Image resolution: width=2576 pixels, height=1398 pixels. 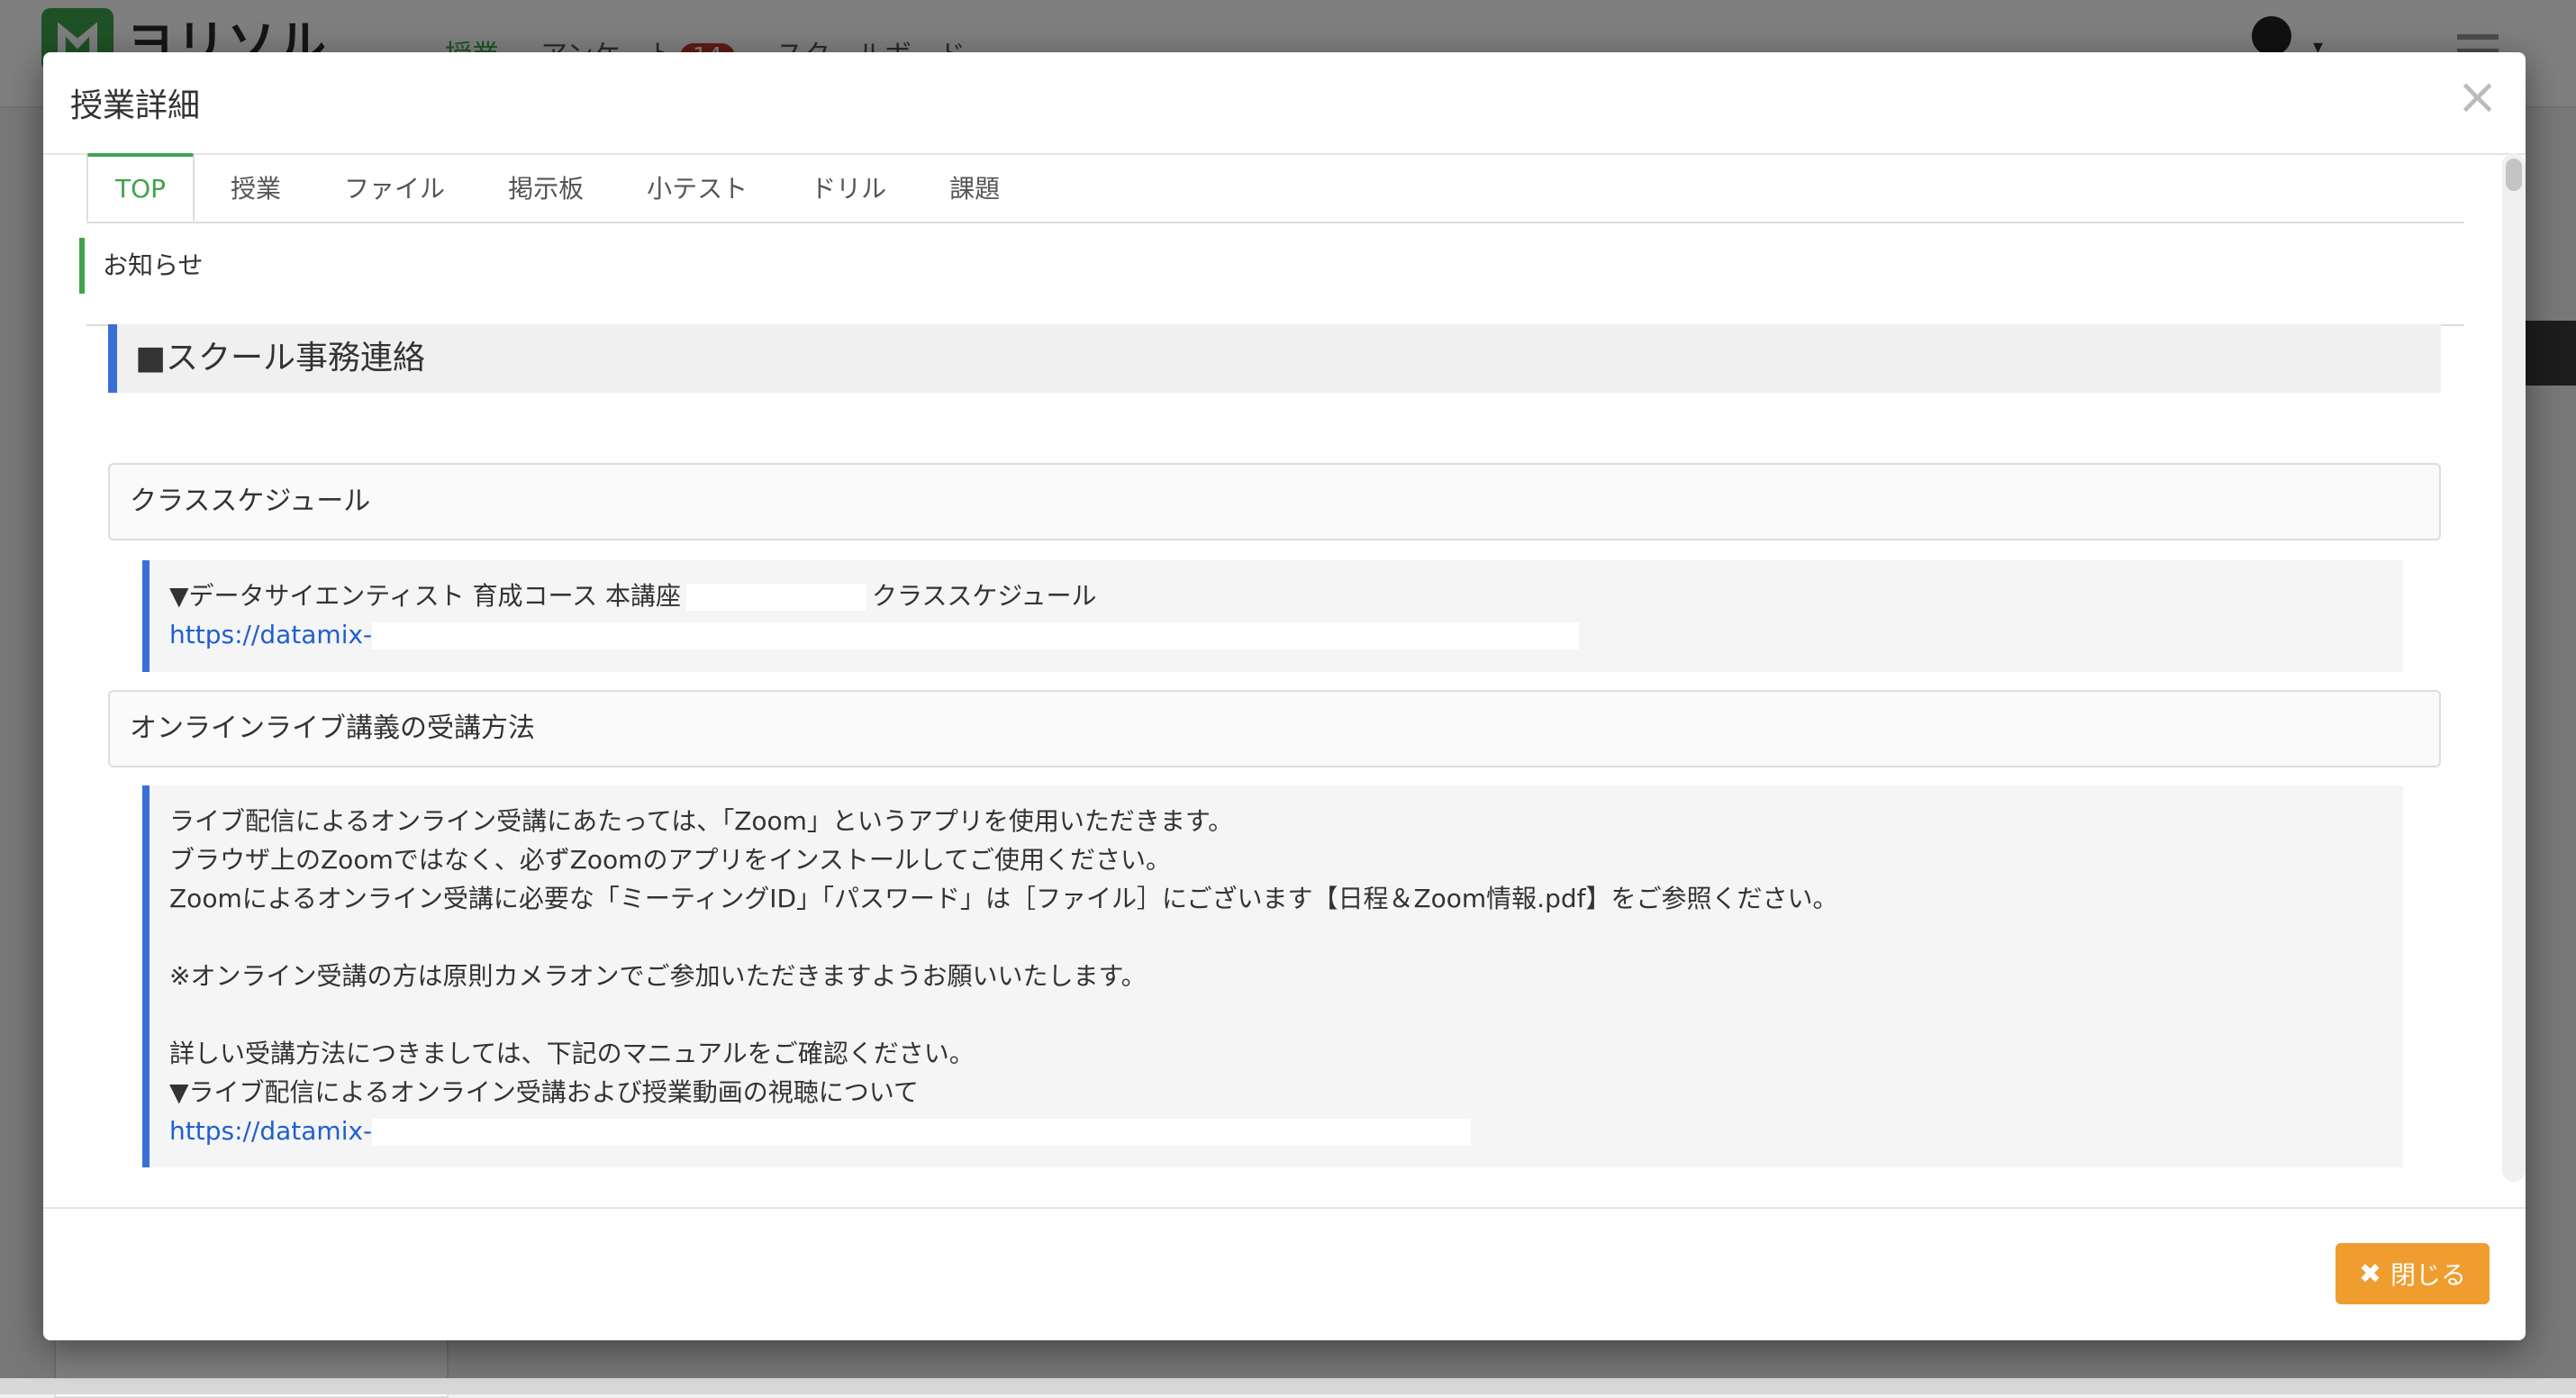 I want to click on group-heading: ■スクール事務連絡, so click(x=1274, y=358).